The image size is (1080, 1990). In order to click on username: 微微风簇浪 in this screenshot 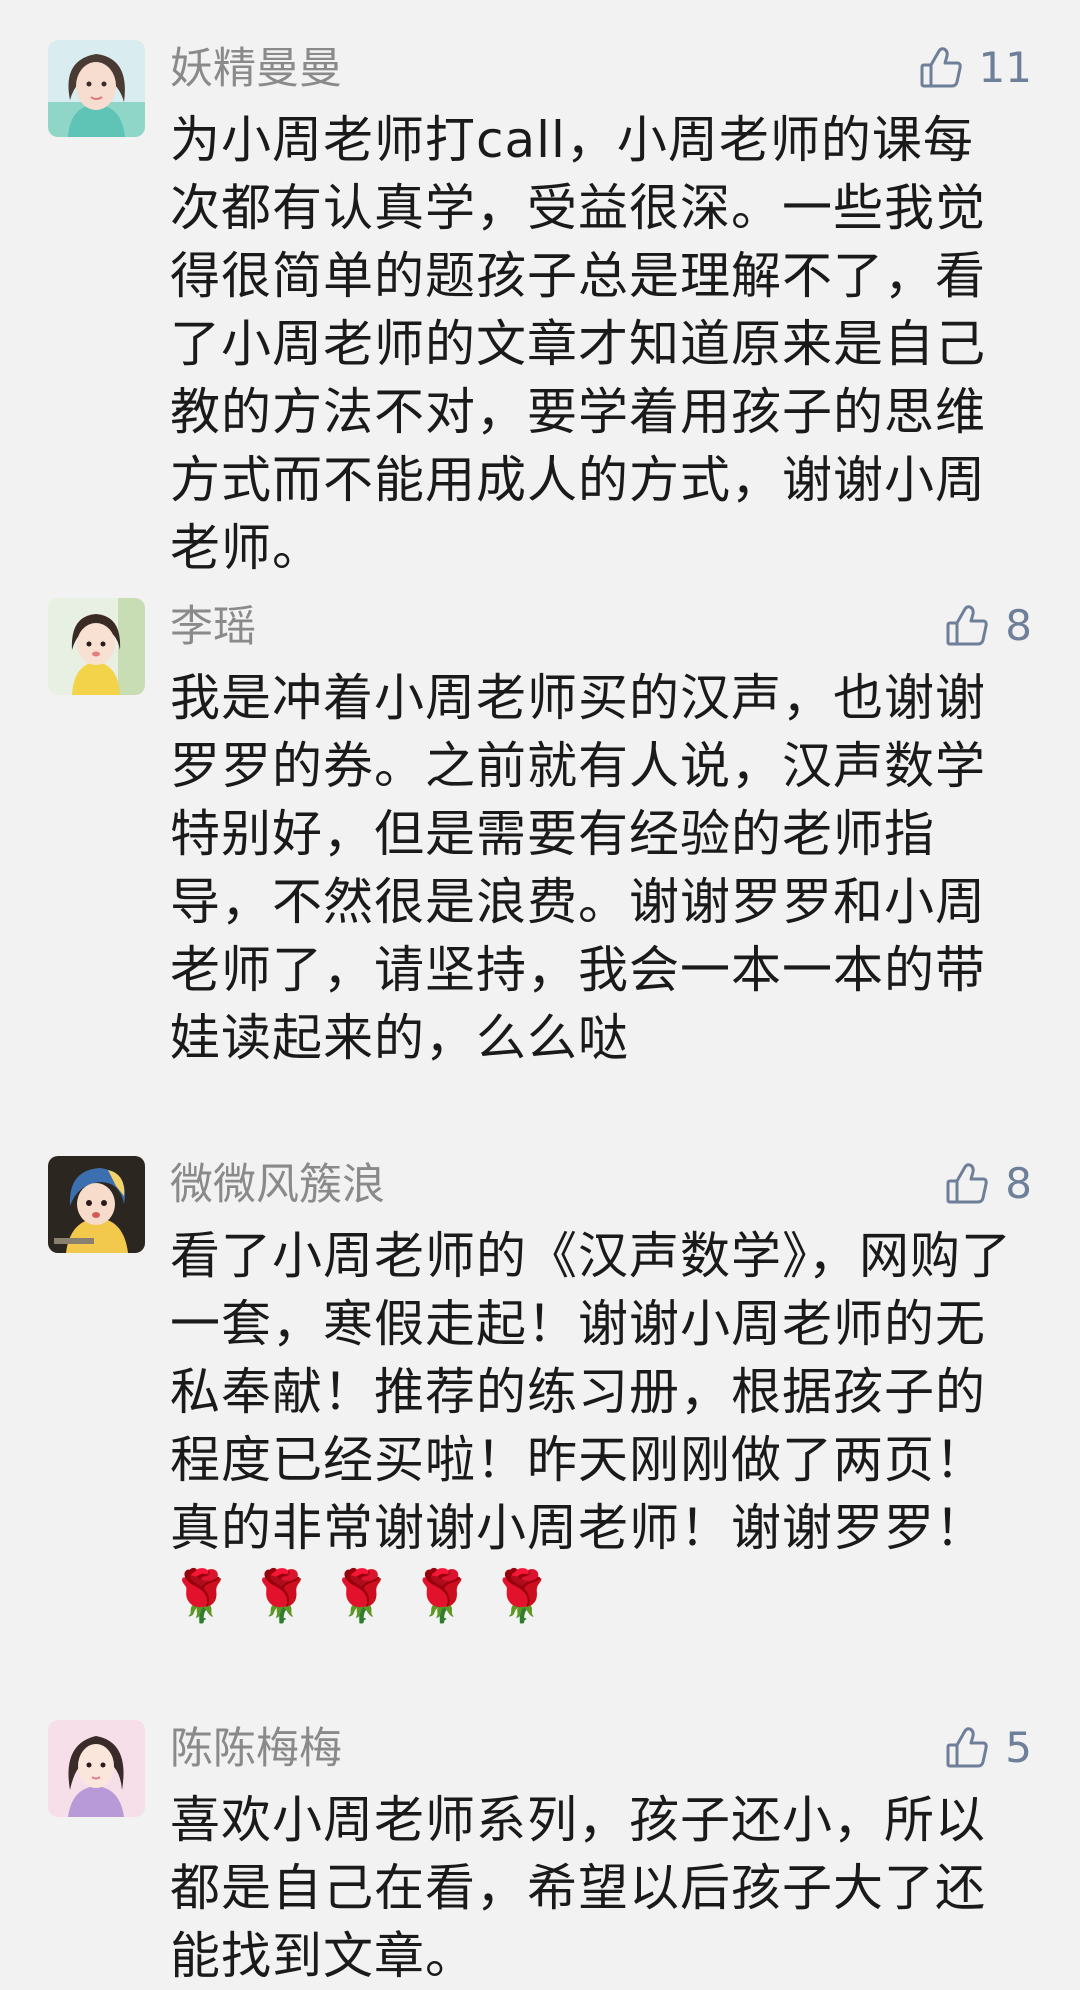, I will do `click(277, 1185)`.